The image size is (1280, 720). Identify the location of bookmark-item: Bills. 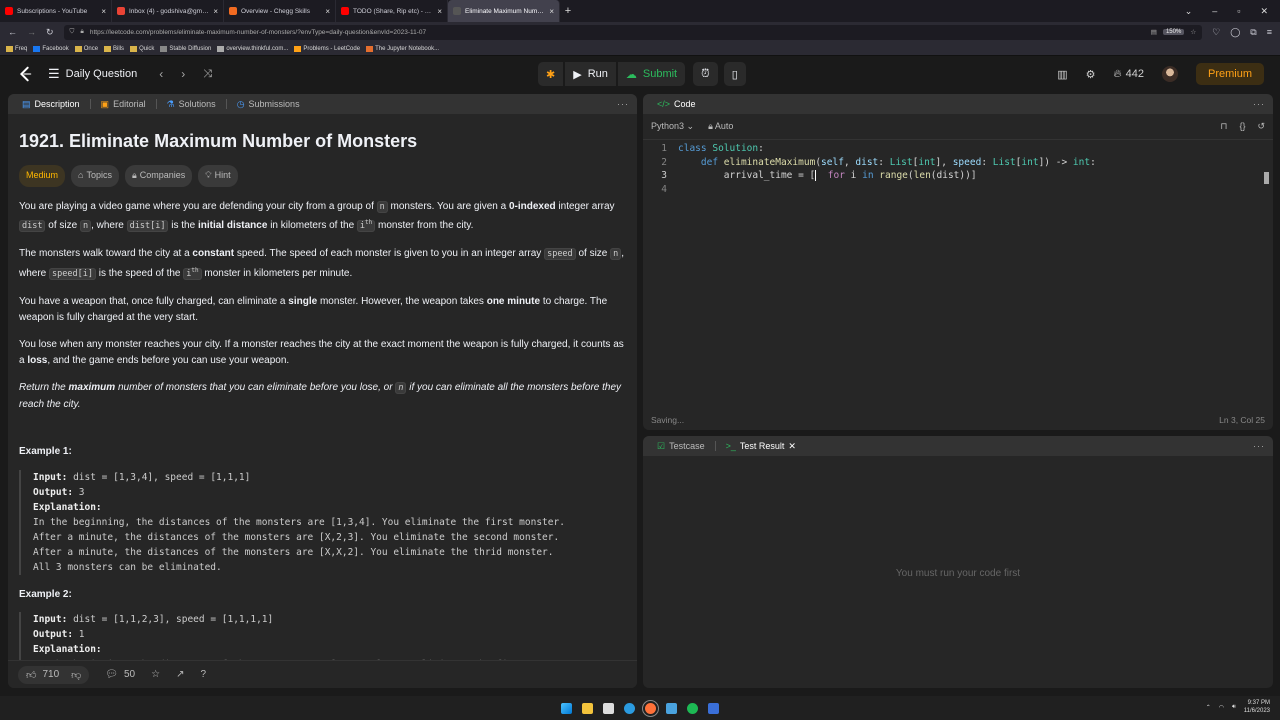
(114, 48).